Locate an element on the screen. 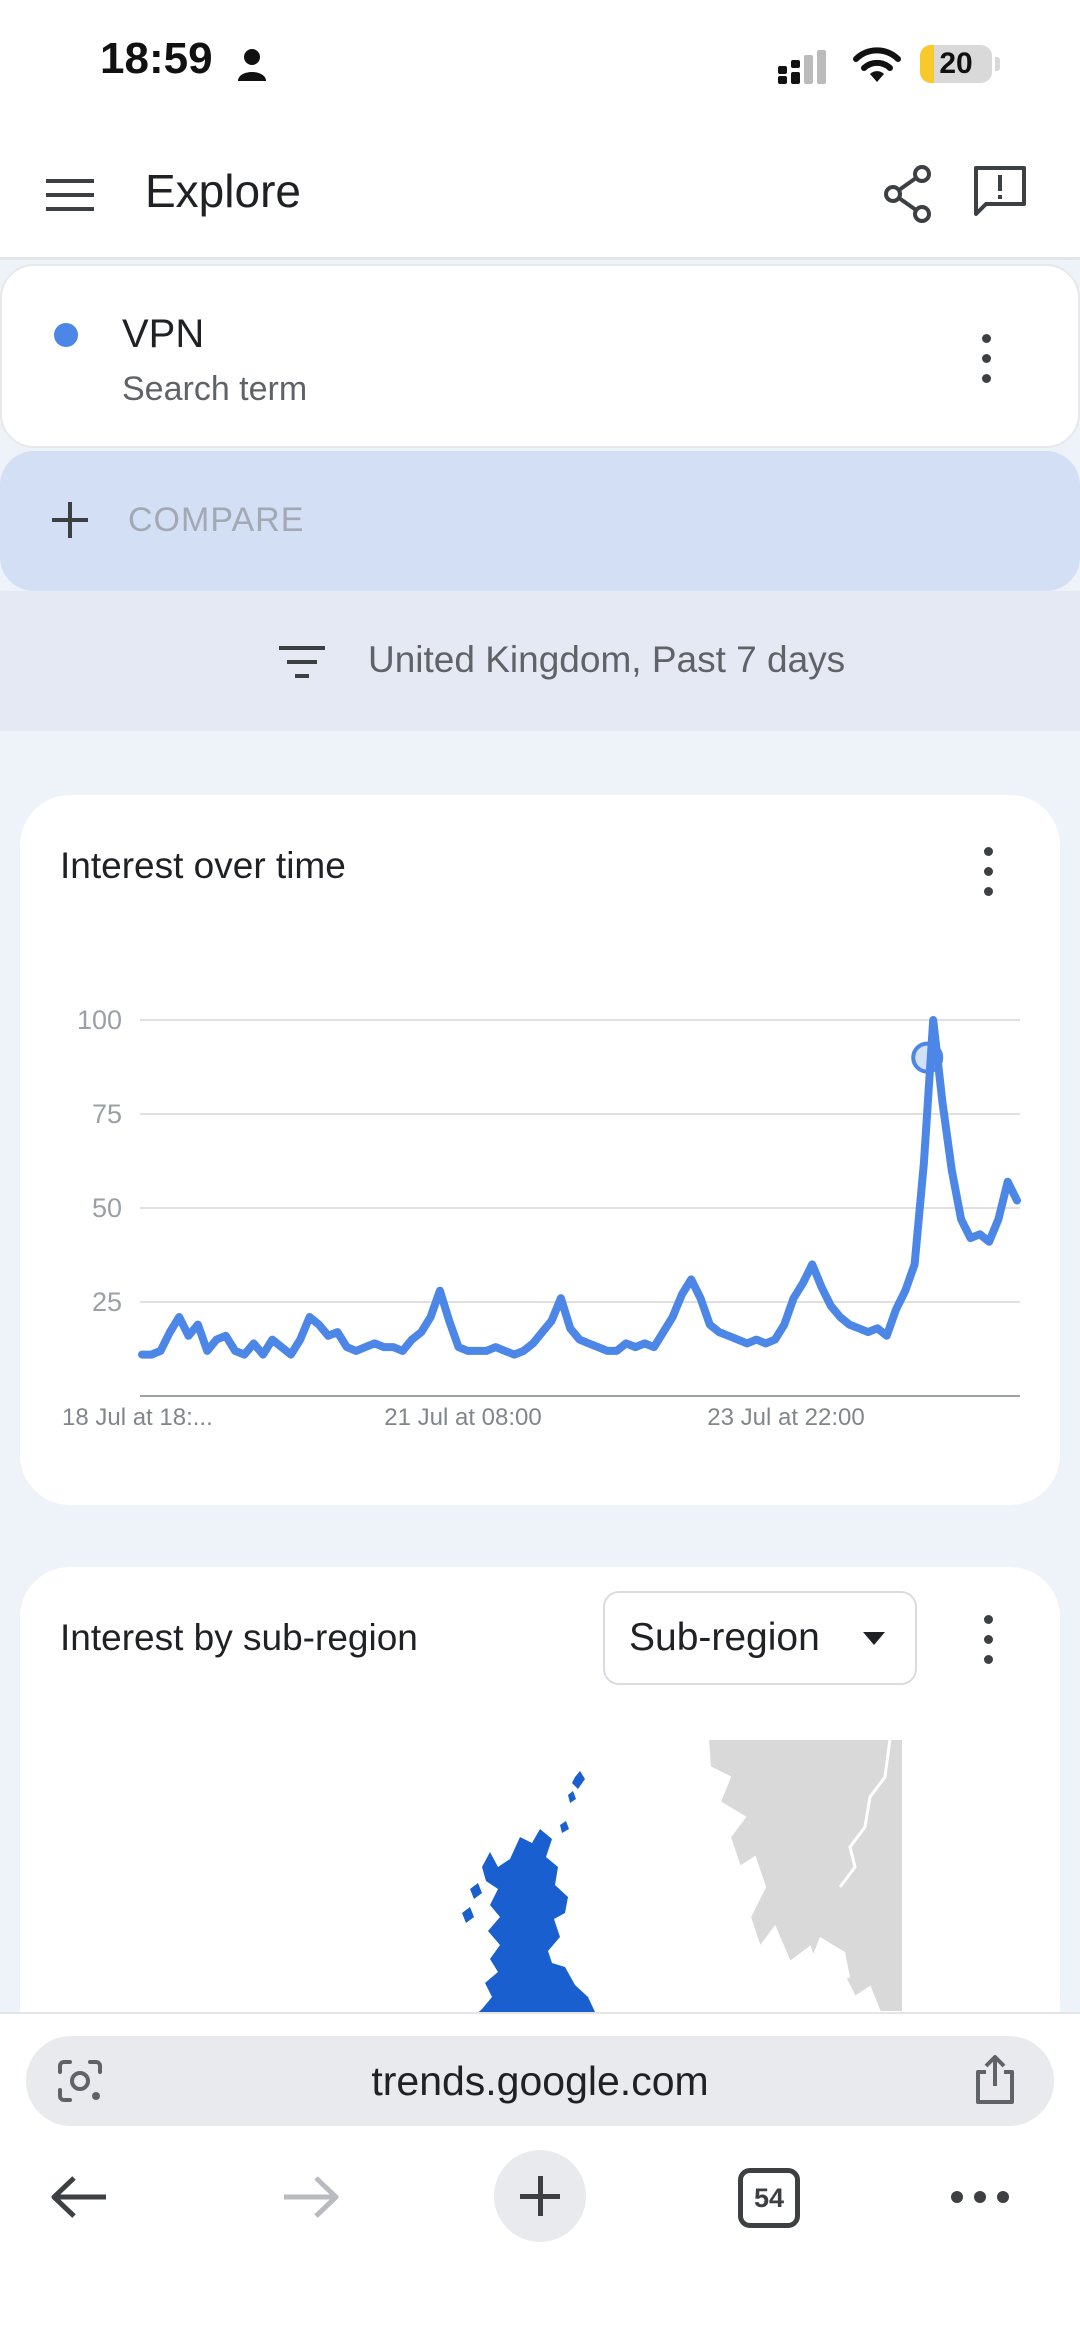 The width and height of the screenshot is (1080, 2336). filter-label: United Kingdom, Past 7 days is located at coordinates (607, 659).